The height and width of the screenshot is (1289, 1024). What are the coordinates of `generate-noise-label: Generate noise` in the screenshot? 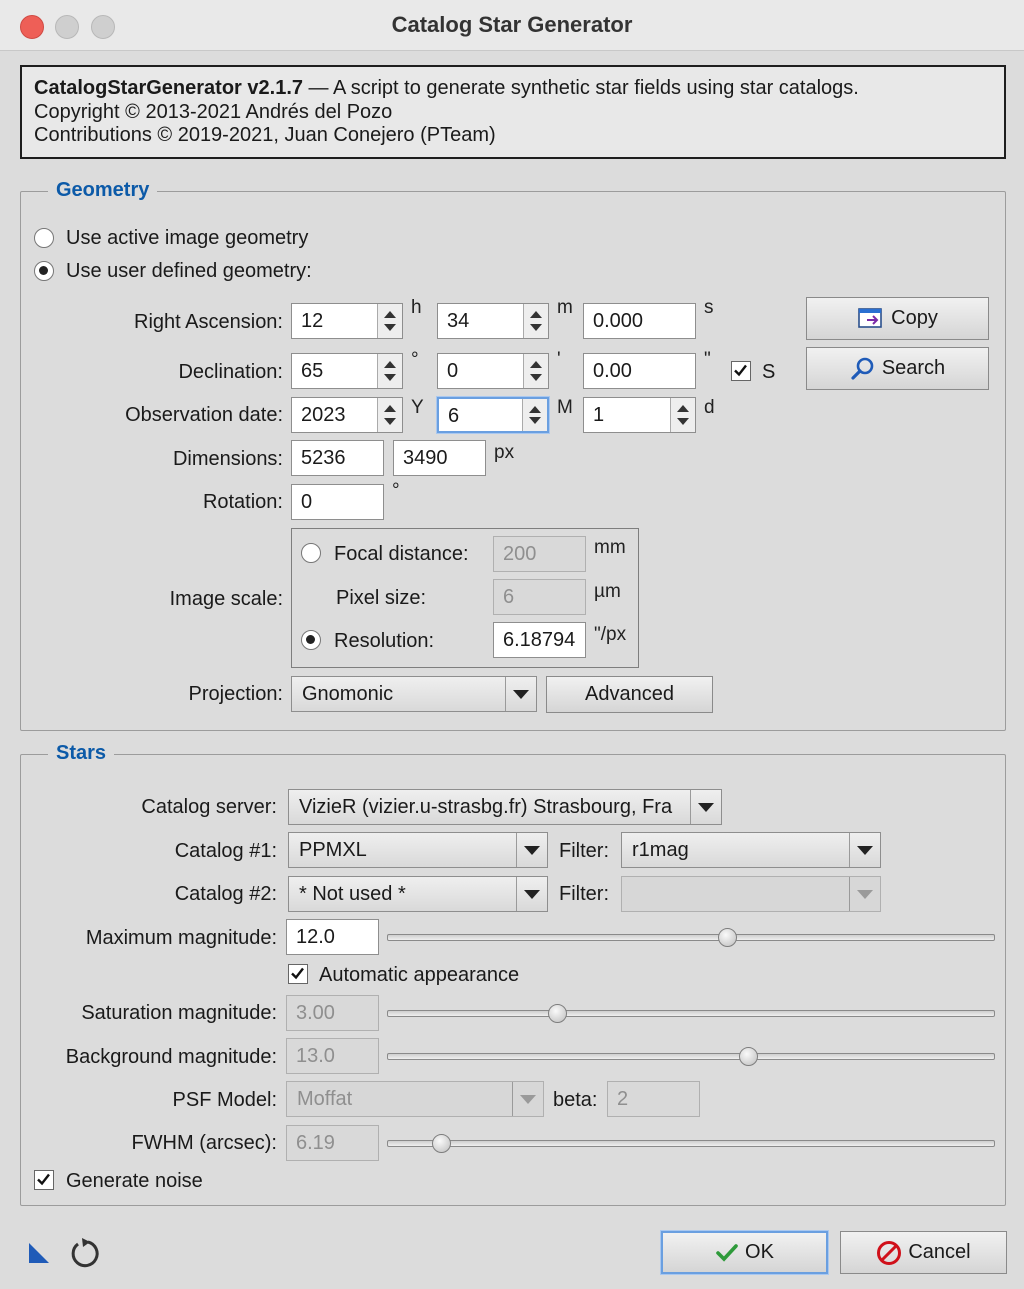 It's located at (134, 1181).